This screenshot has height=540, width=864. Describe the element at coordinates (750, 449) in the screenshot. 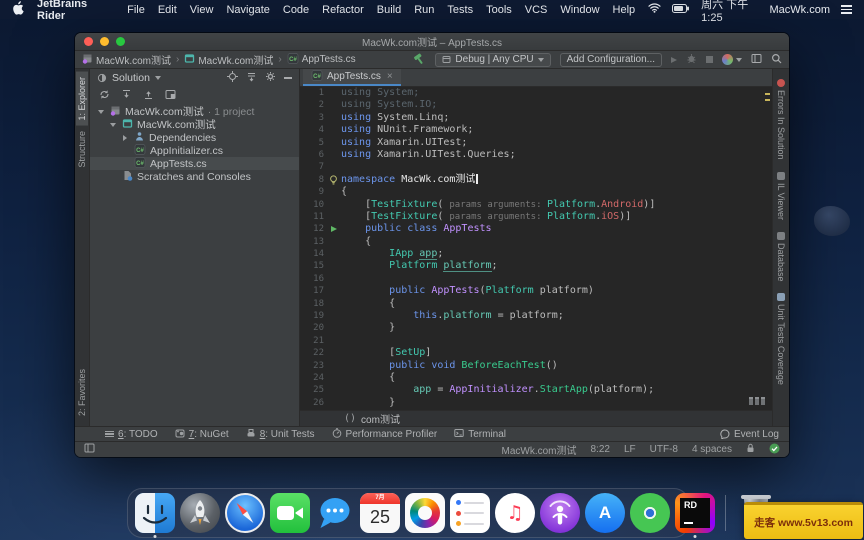

I see `readonly-lock-icon` at that location.